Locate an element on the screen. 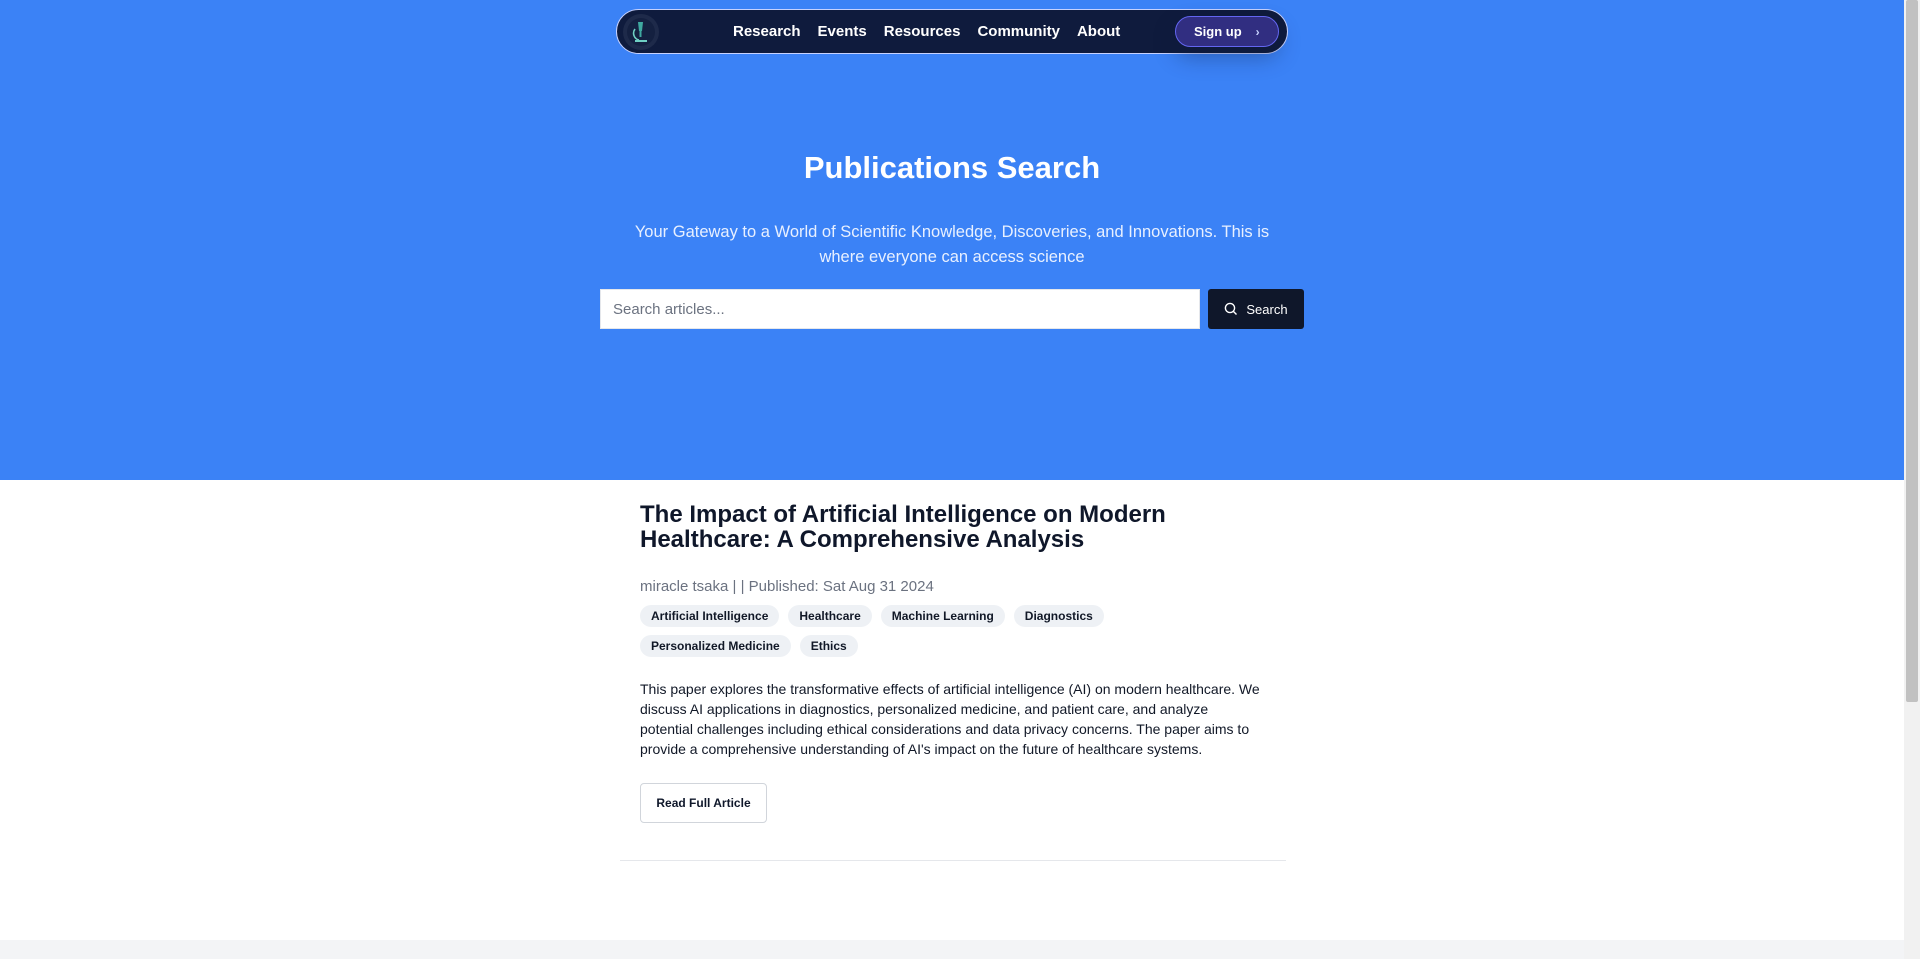 The image size is (1920, 959). signup-label: Sign up is located at coordinates (1218, 31).